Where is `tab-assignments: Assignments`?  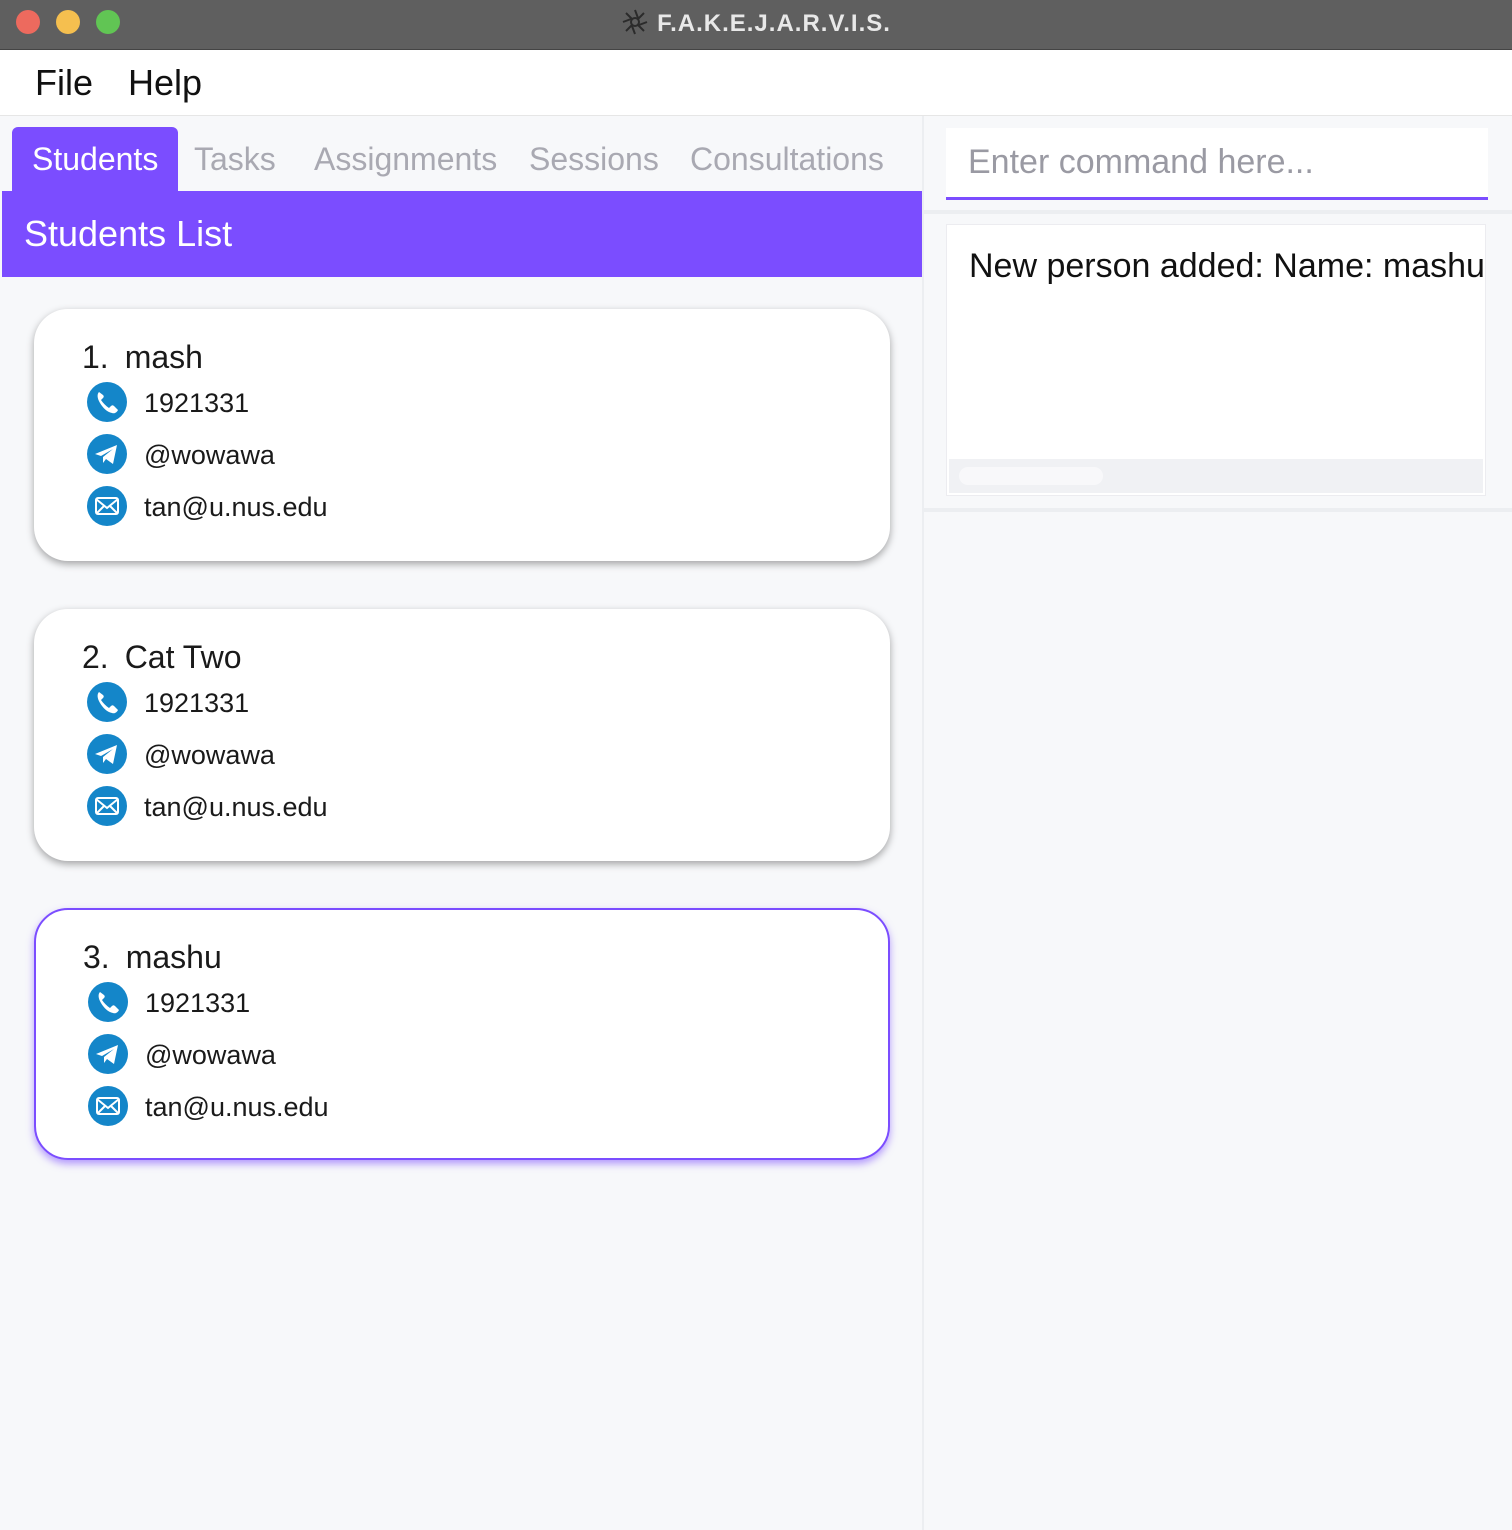
tab-assignments: Assignments is located at coordinates (405, 159).